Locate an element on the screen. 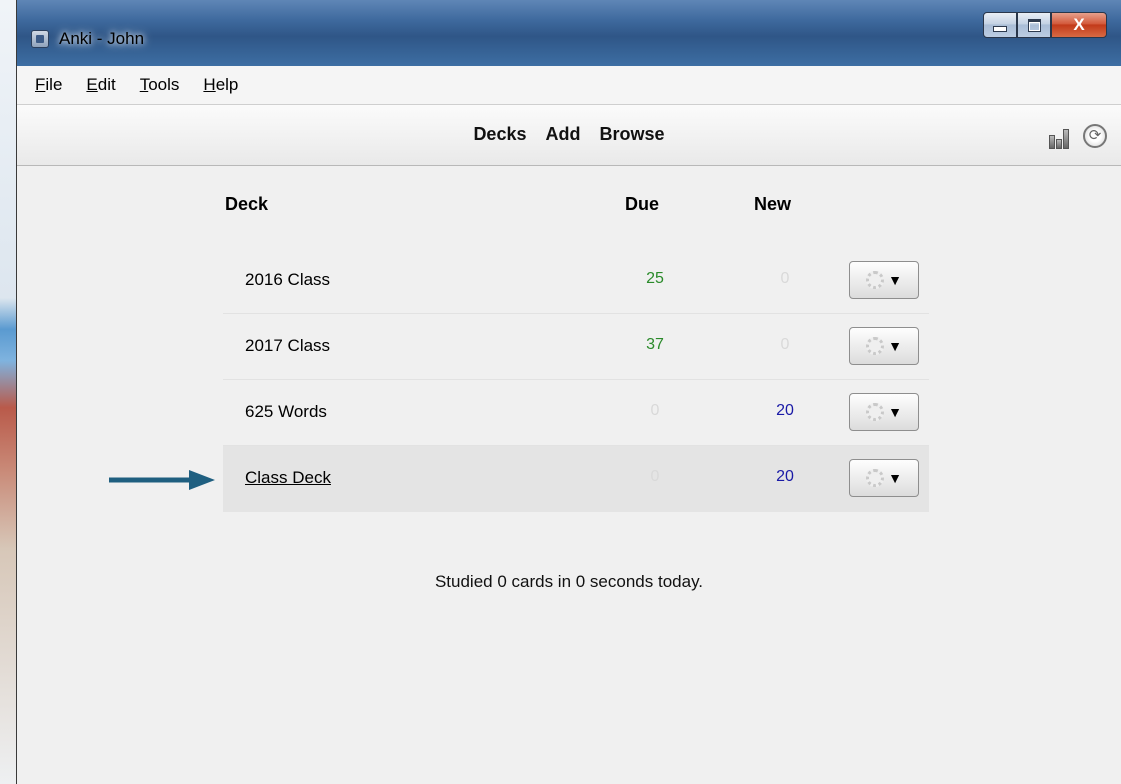 This screenshot has height=784, width=1121. annotation-arrow-icon is located at coordinates (162, 480).